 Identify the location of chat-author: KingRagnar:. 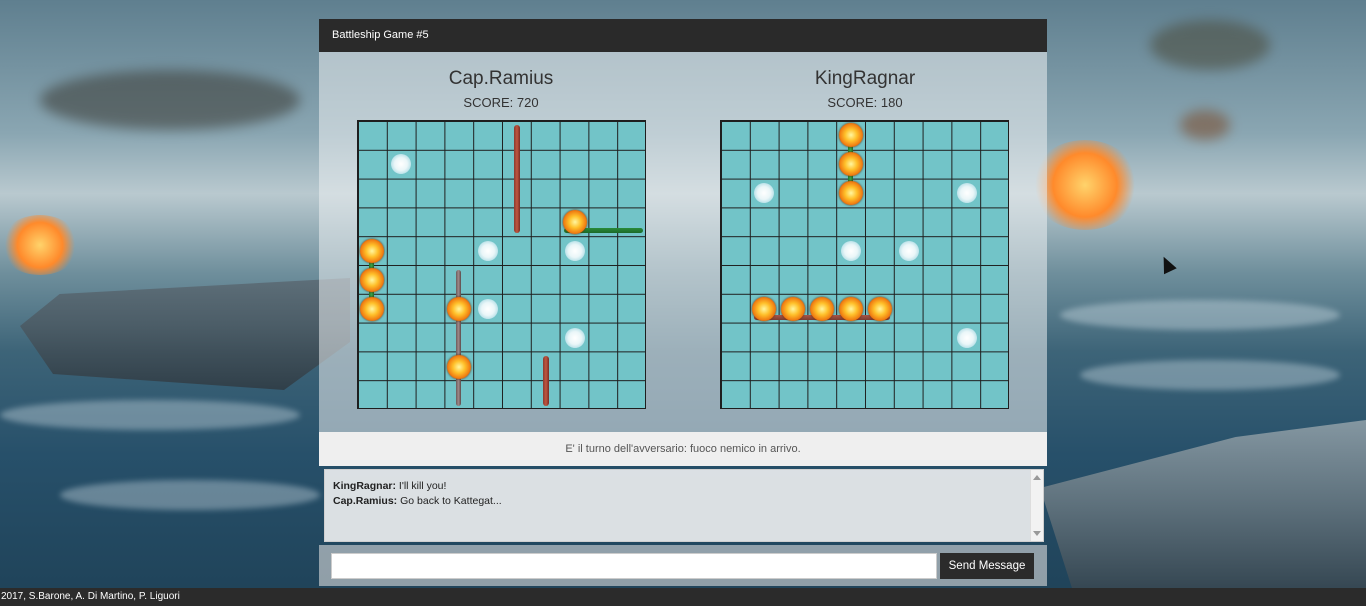
(364, 486).